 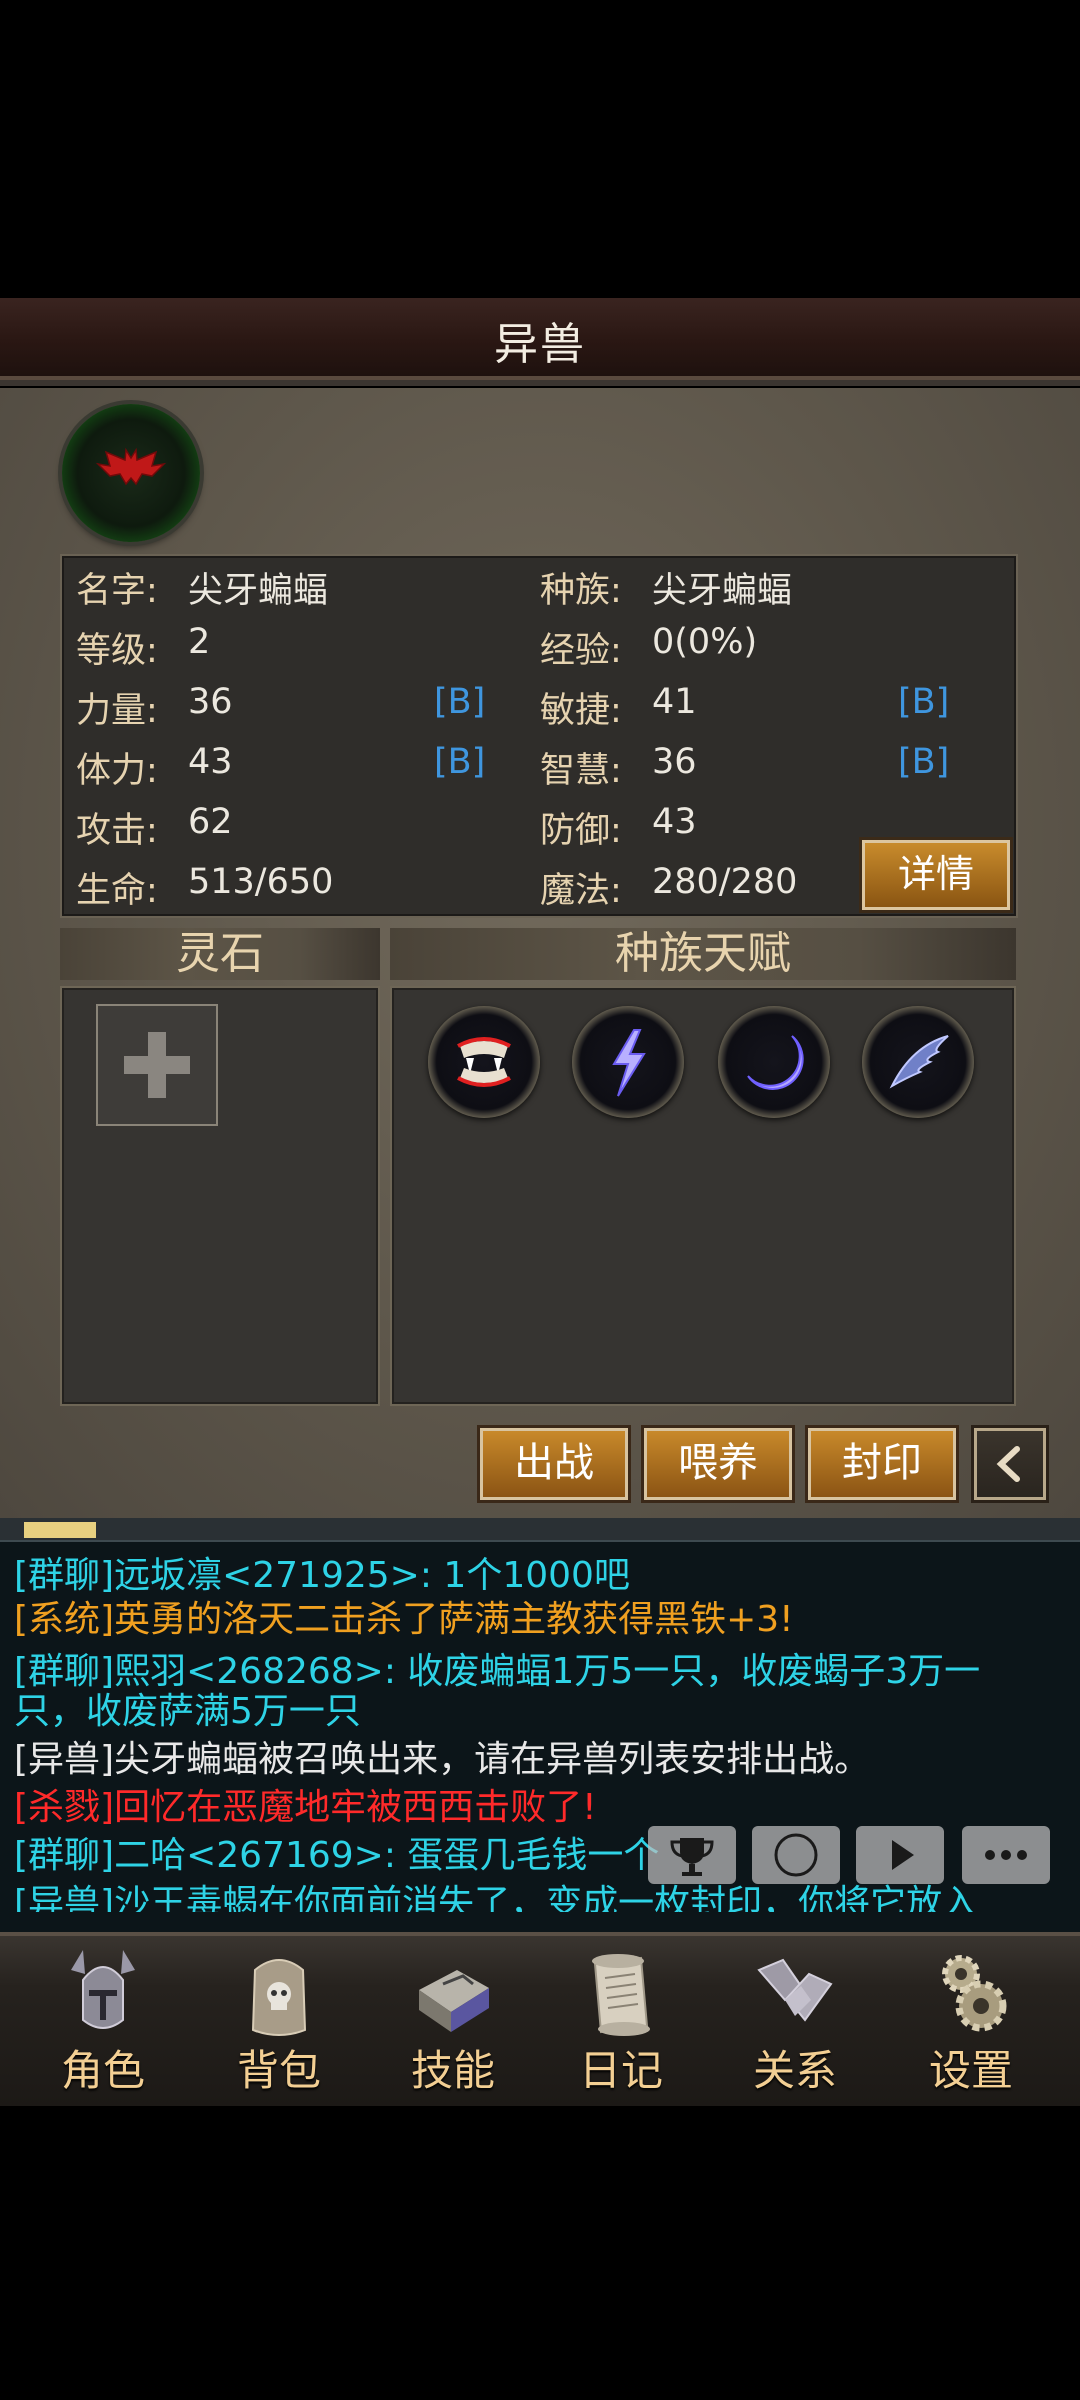 I want to click on chat-message: [系统]英勇的洛天二击杀了萨满主教获得黑铁+3!, so click(x=404, y=1619).